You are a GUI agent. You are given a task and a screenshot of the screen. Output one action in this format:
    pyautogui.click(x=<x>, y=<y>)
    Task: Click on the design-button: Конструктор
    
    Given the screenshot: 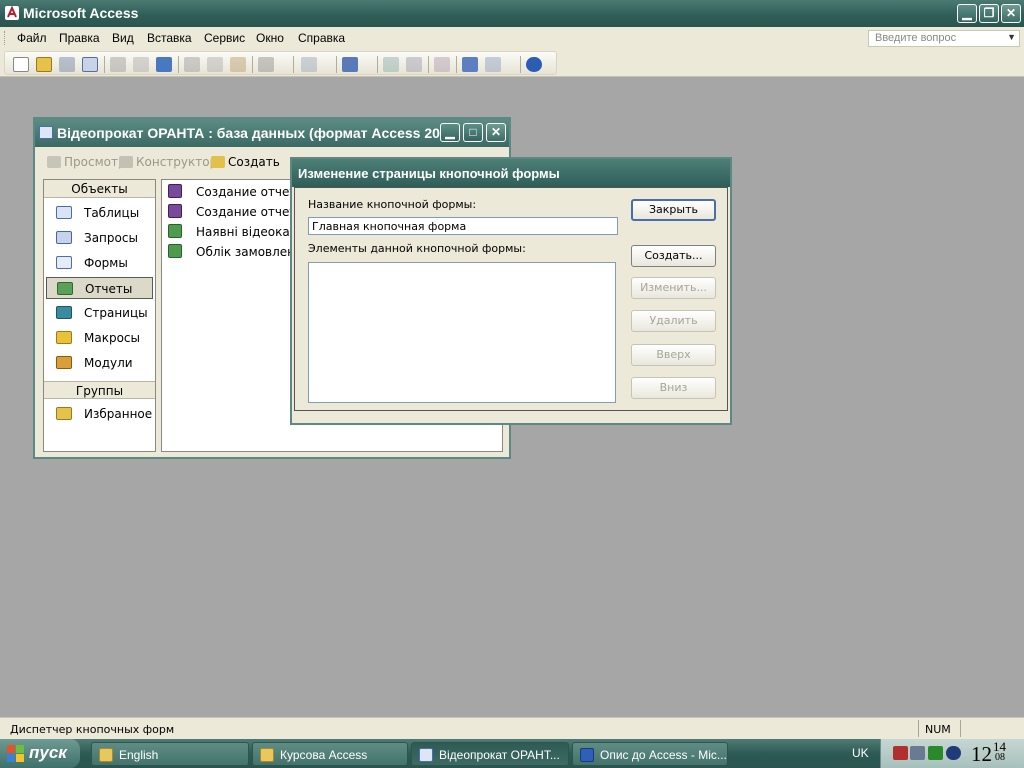 What is the action you would take?
    pyautogui.click(x=168, y=162)
    